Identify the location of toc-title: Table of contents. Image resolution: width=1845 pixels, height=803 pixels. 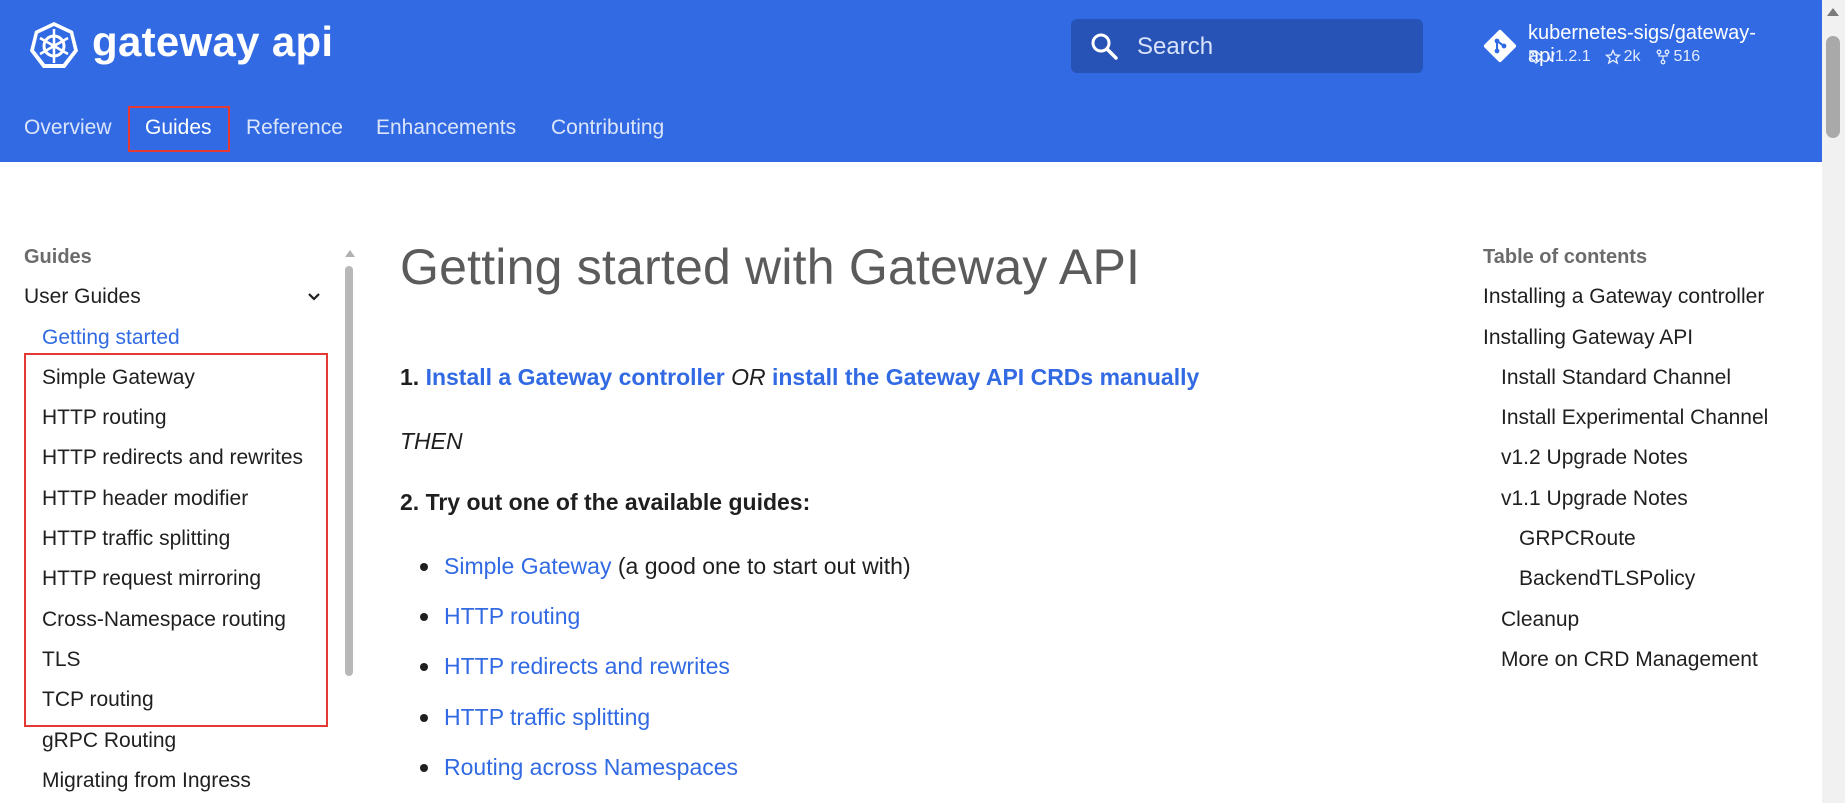
(1565, 257).